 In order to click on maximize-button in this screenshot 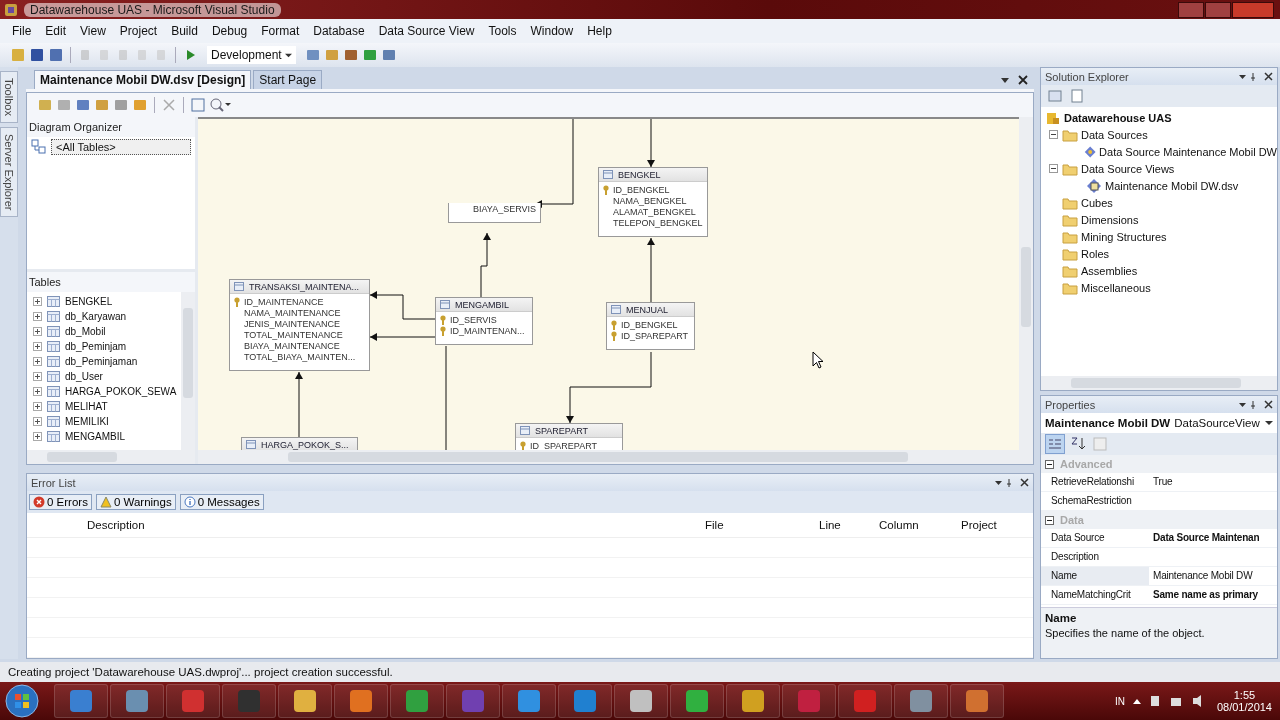, I will do `click(1218, 9)`.